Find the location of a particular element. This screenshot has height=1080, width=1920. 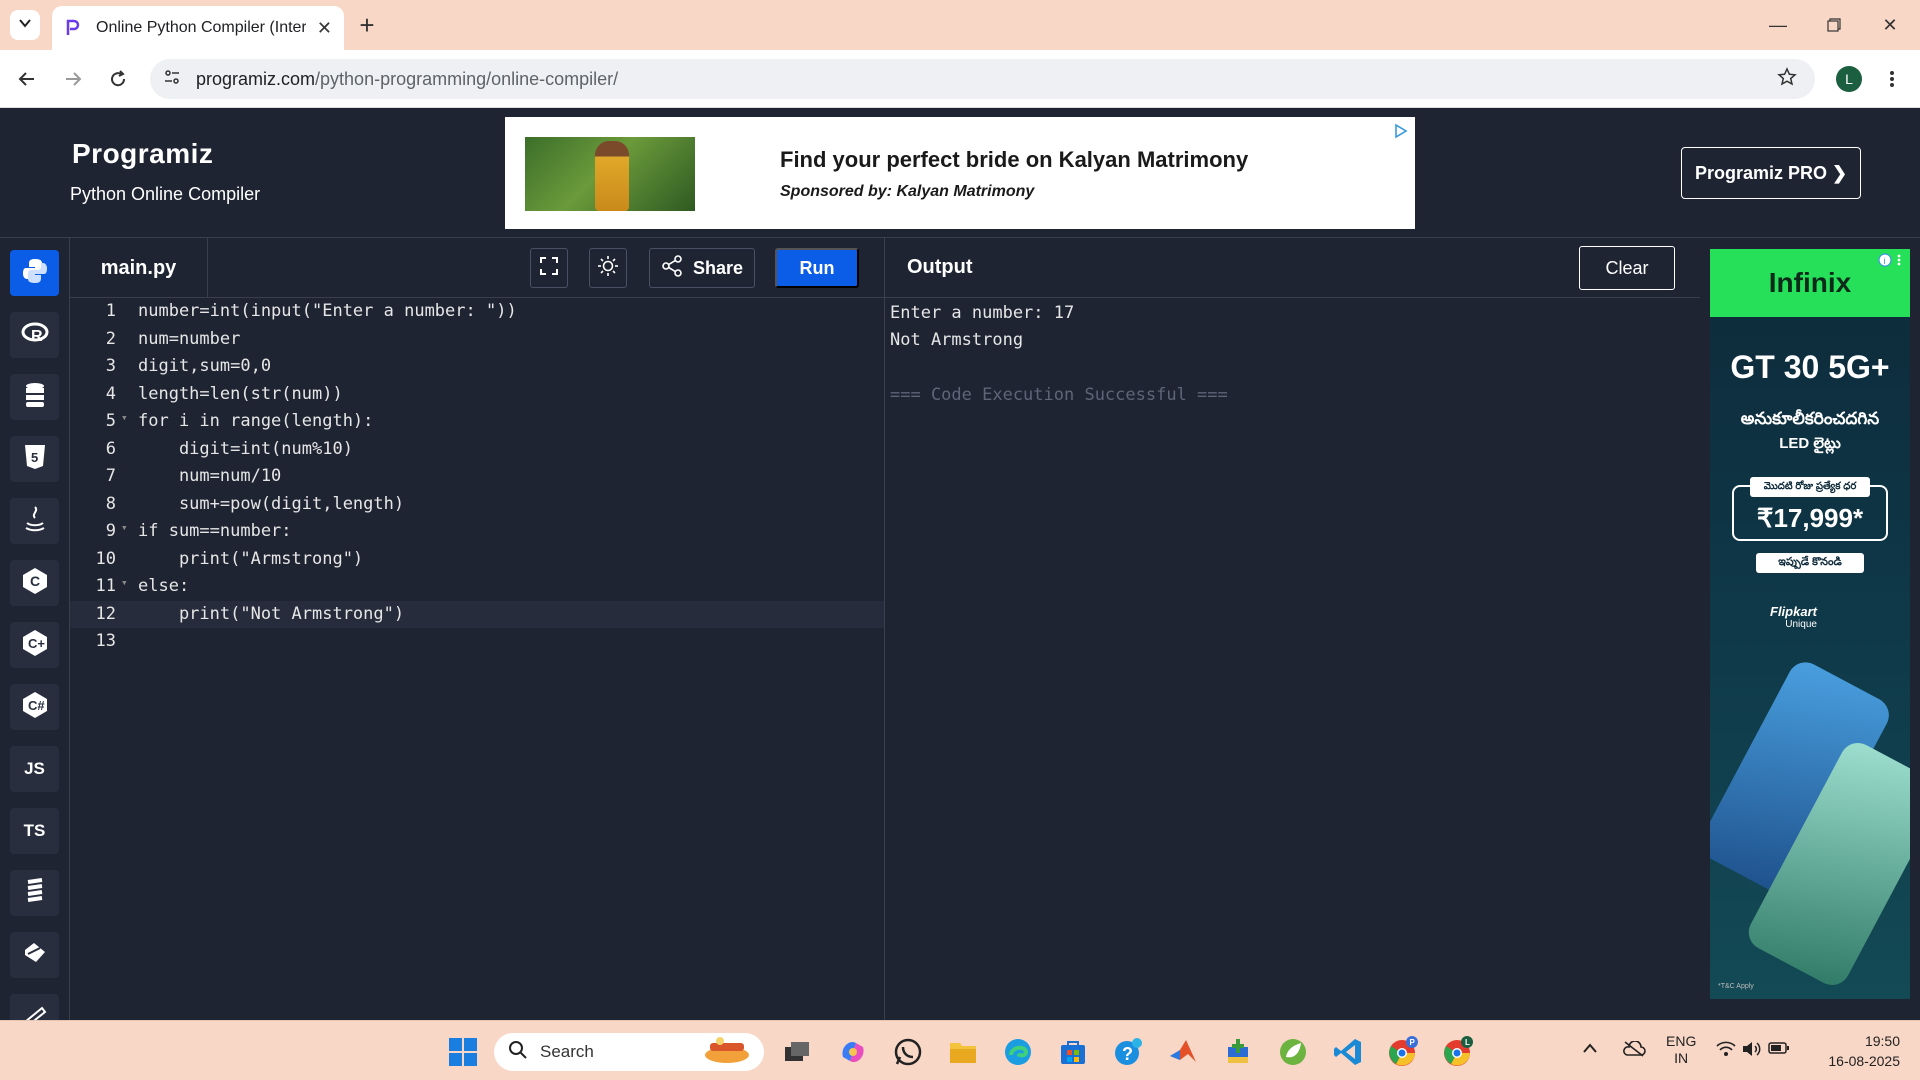

lang-csharp: C# is located at coordinates (34, 707).